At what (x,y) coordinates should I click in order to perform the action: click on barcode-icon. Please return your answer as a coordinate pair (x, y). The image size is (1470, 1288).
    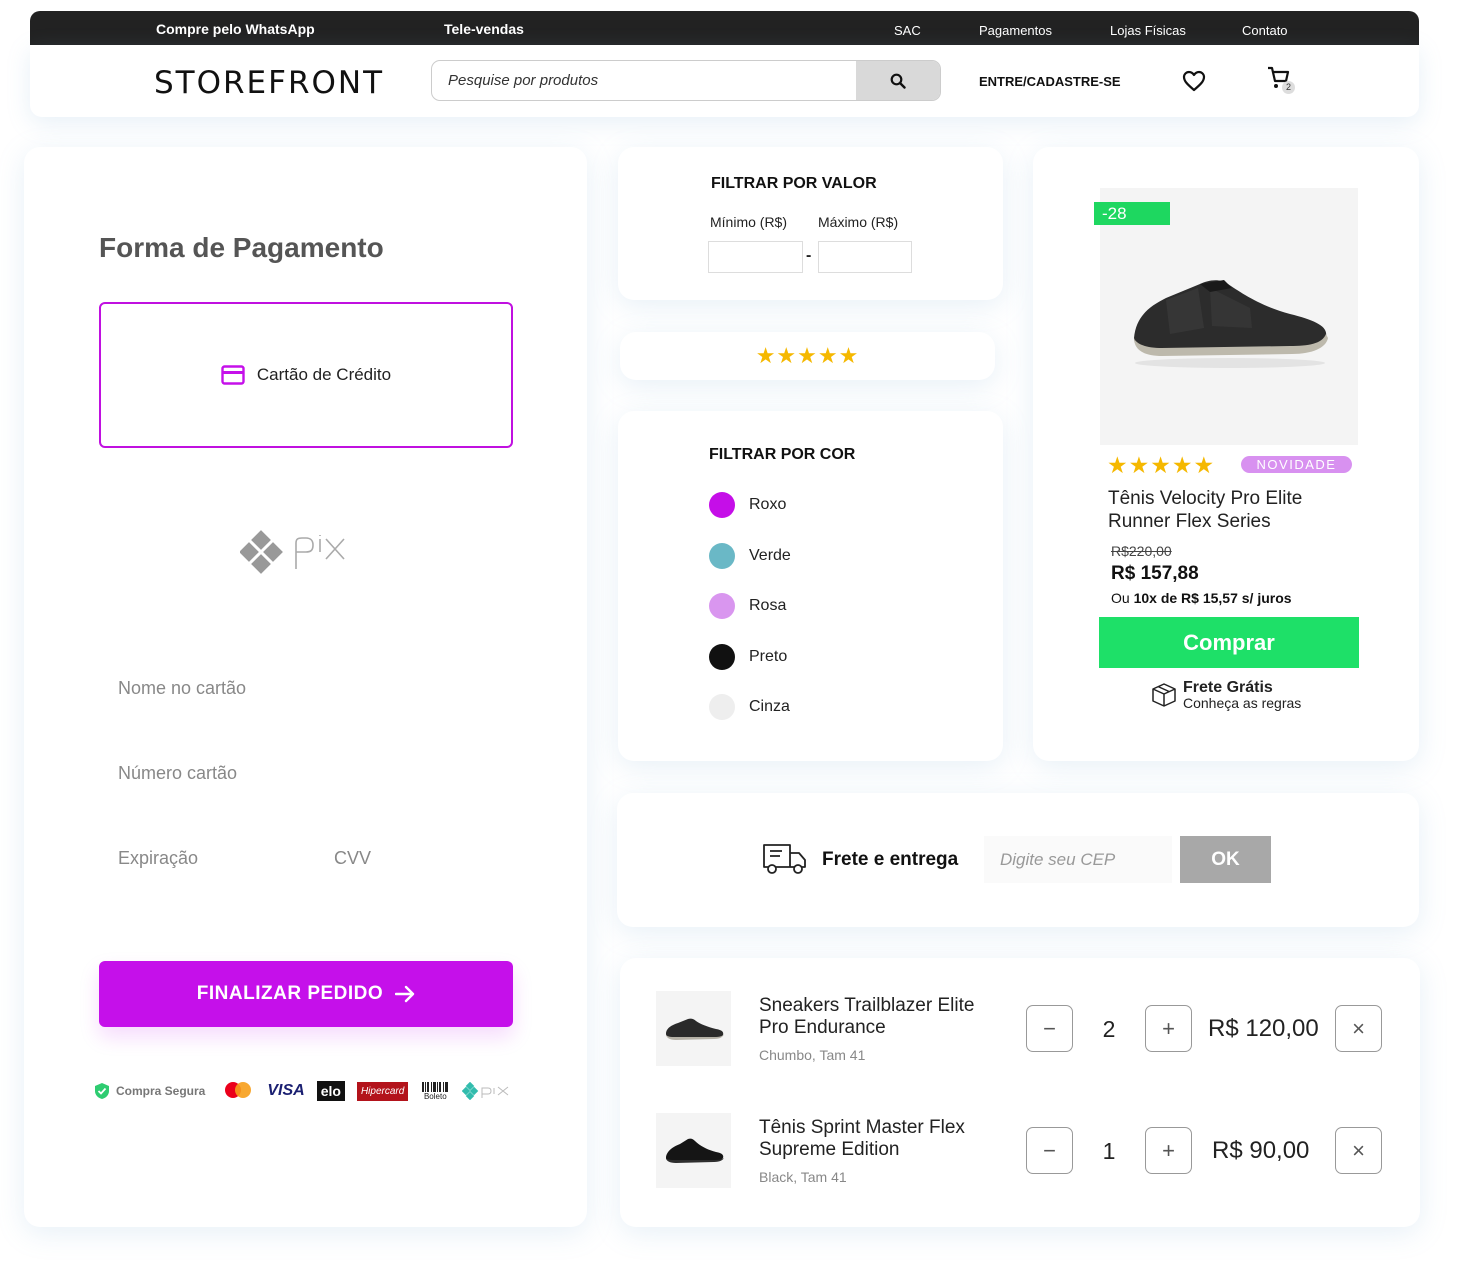
    Looking at the image, I should click on (435, 1086).